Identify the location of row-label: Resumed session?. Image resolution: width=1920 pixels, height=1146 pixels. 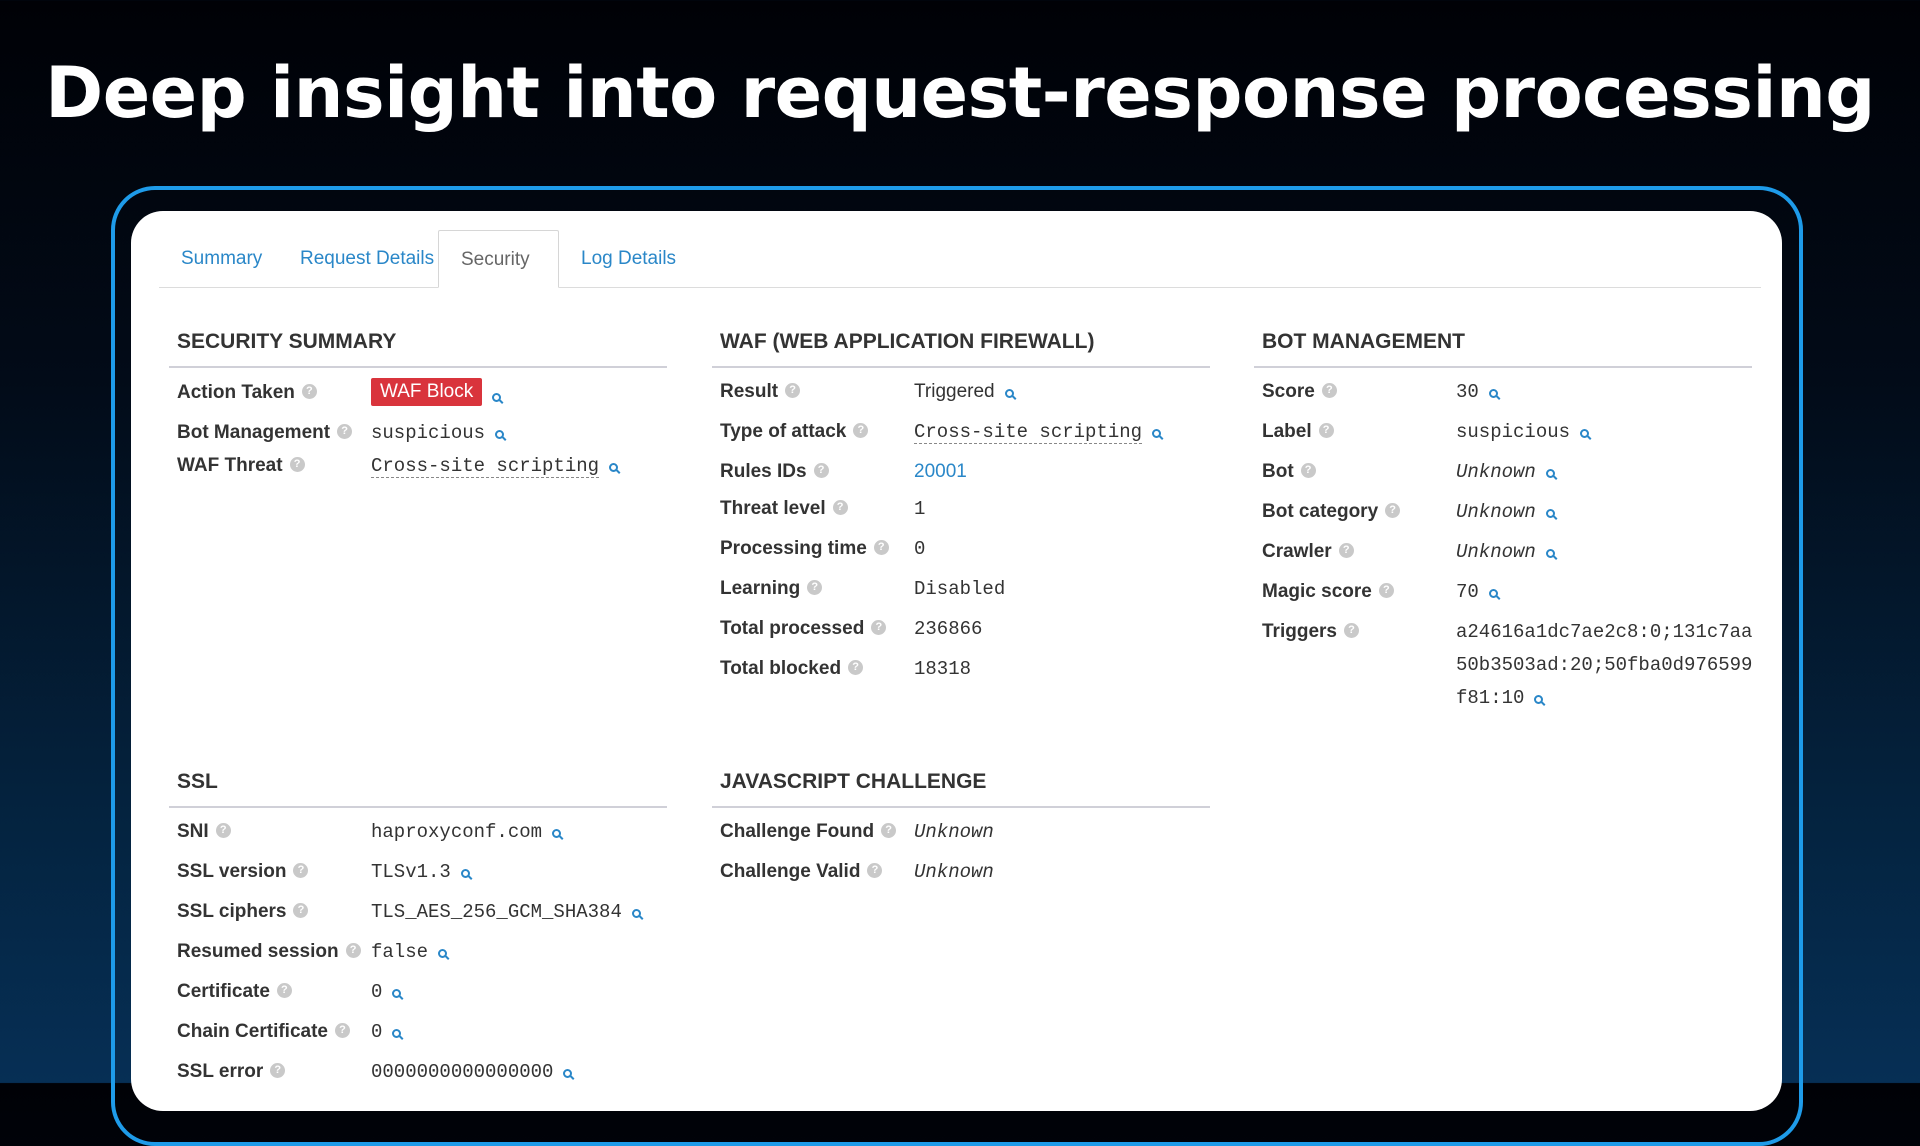
(269, 952).